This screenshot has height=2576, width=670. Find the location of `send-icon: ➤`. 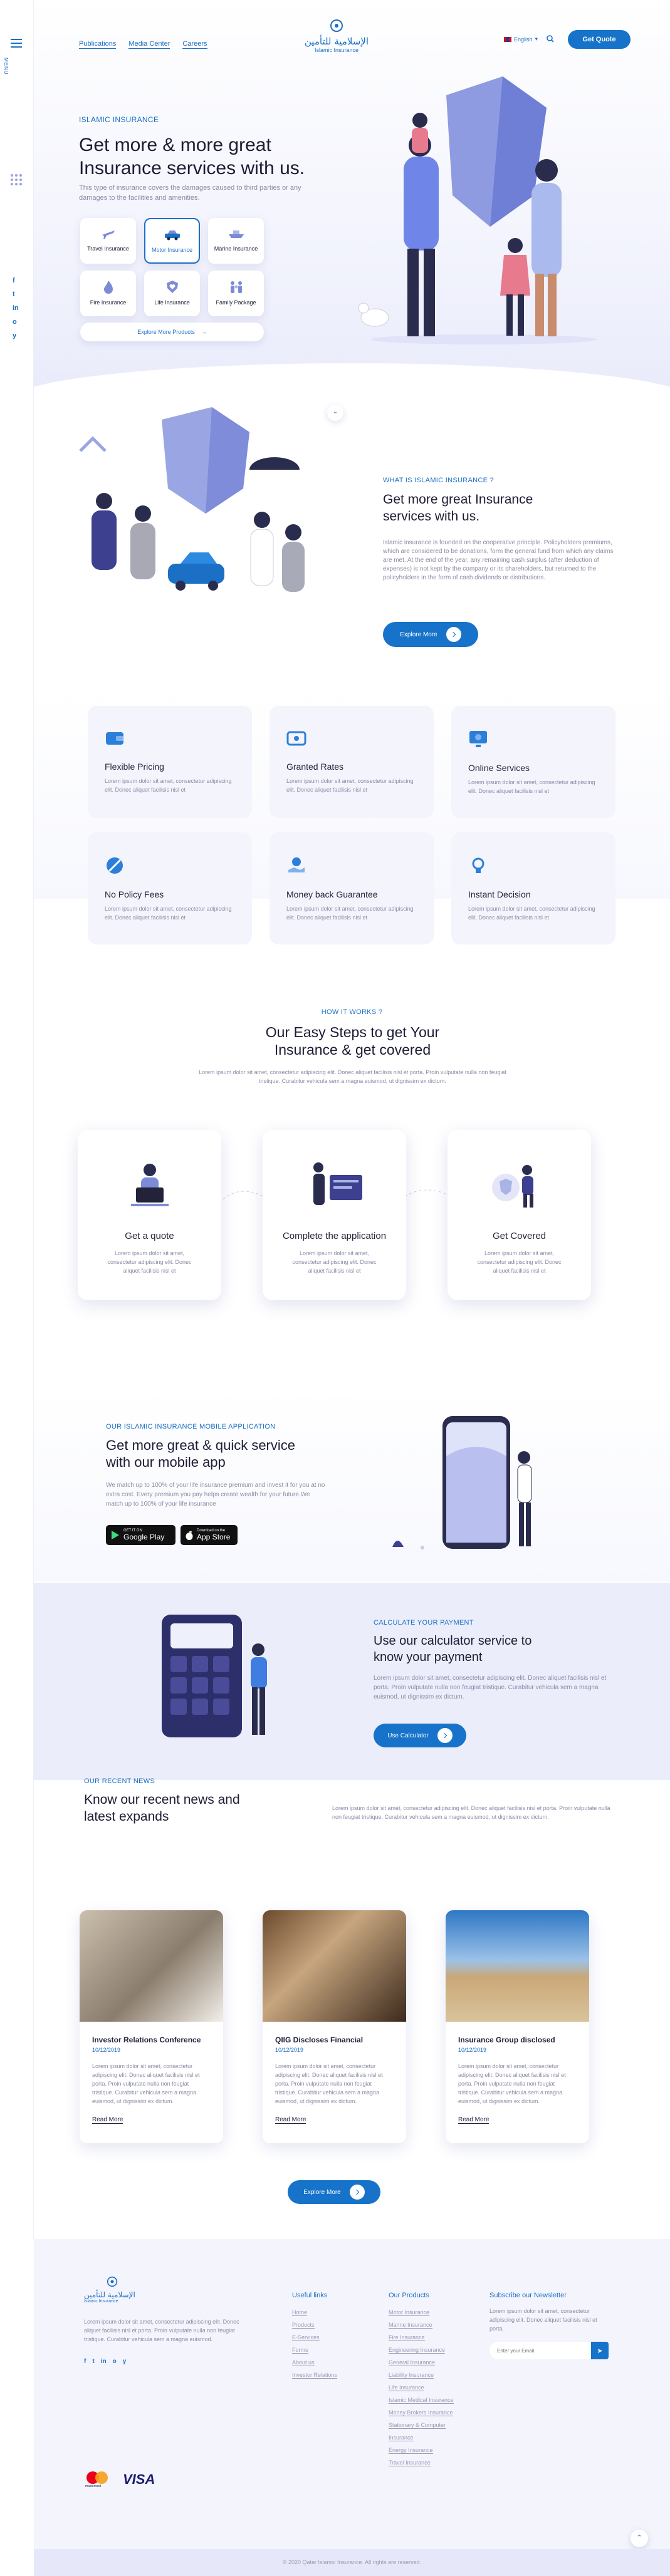

send-icon: ➤ is located at coordinates (600, 2351).